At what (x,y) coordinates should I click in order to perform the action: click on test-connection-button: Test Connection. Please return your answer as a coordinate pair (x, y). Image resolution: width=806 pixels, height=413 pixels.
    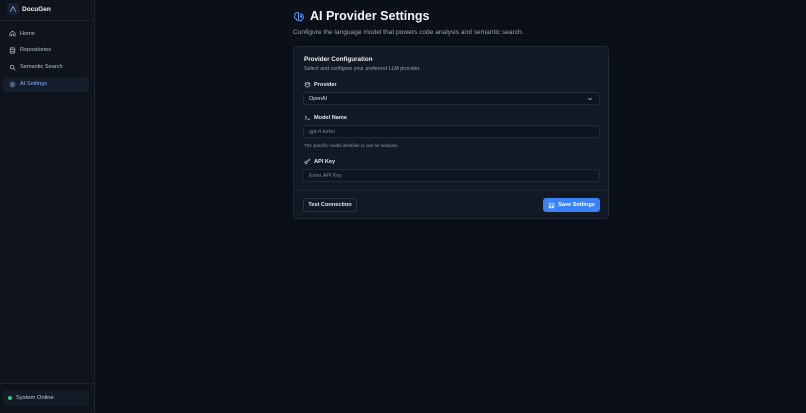
    Looking at the image, I should click on (330, 205).